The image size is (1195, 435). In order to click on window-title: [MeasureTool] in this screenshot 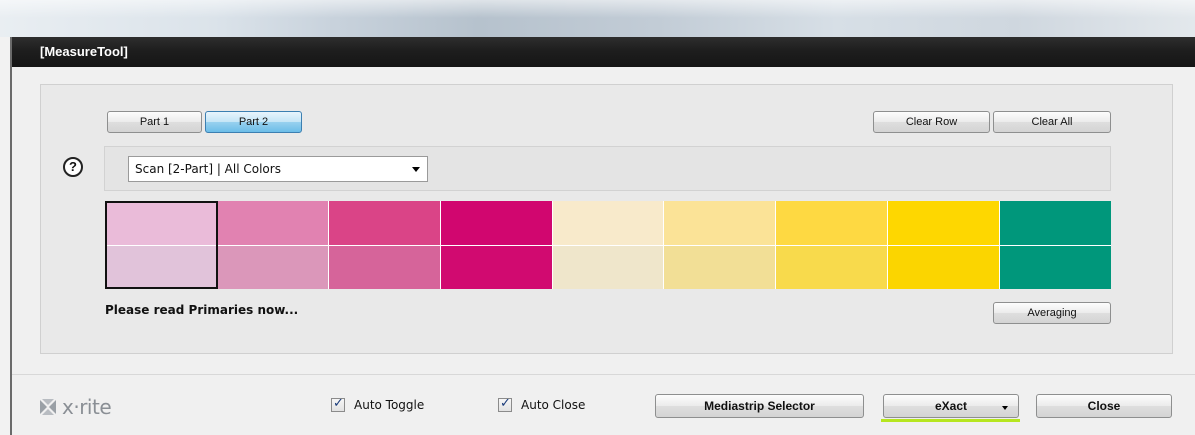, I will do `click(84, 51)`.